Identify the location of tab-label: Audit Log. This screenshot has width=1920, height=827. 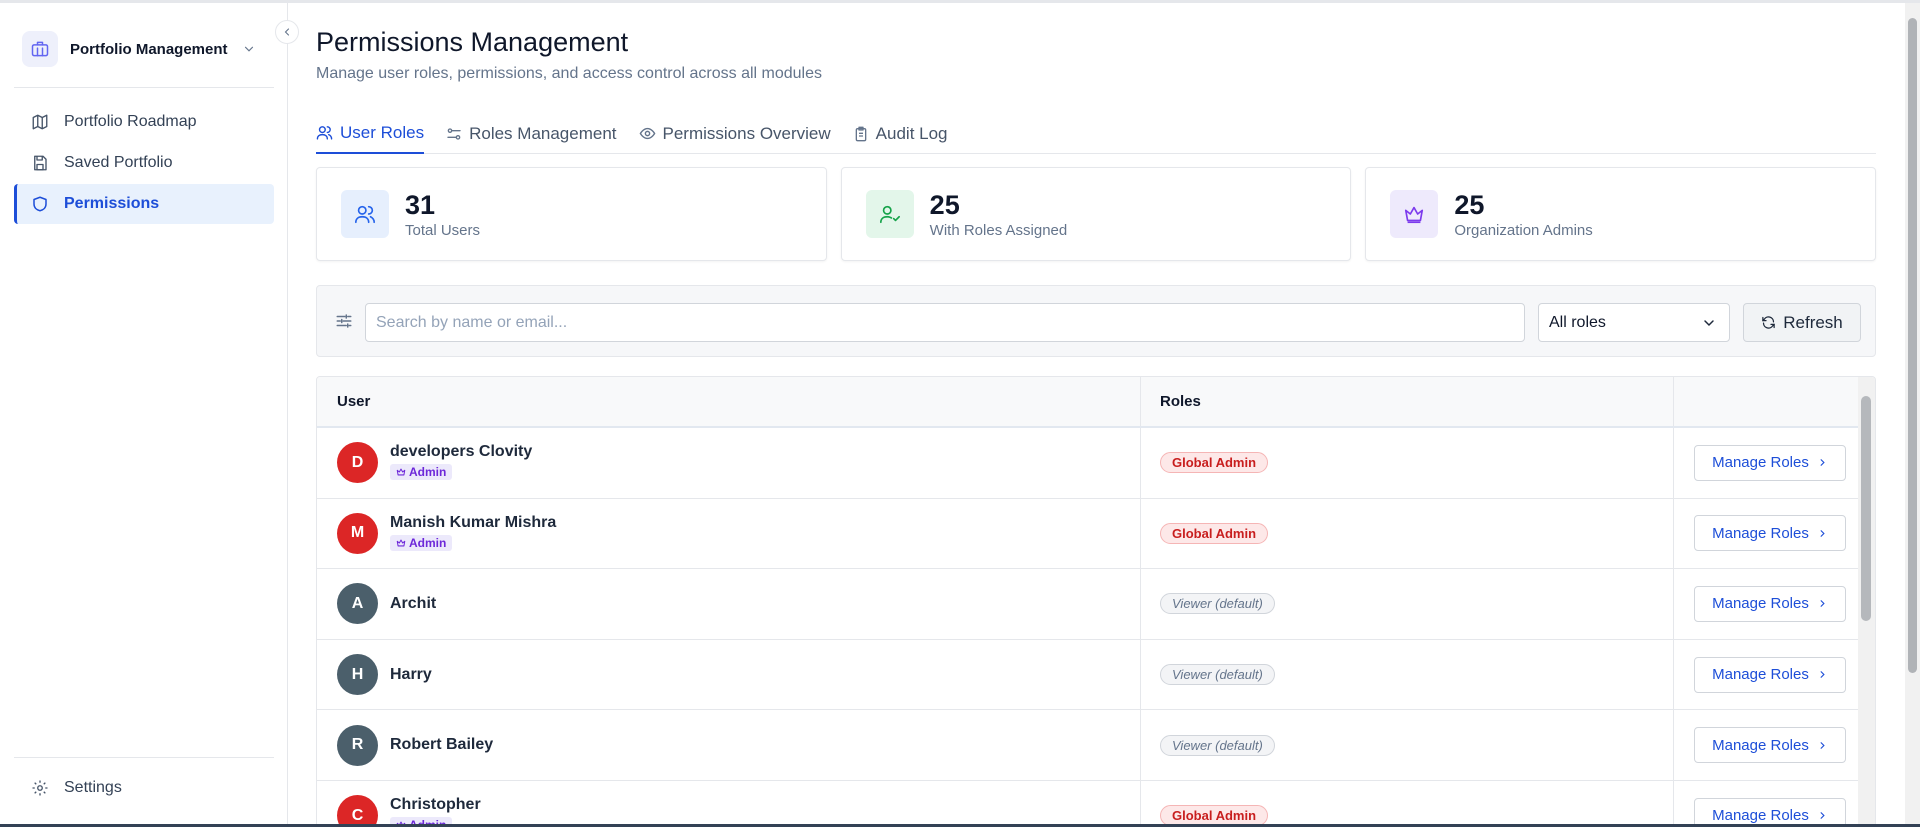
(911, 133).